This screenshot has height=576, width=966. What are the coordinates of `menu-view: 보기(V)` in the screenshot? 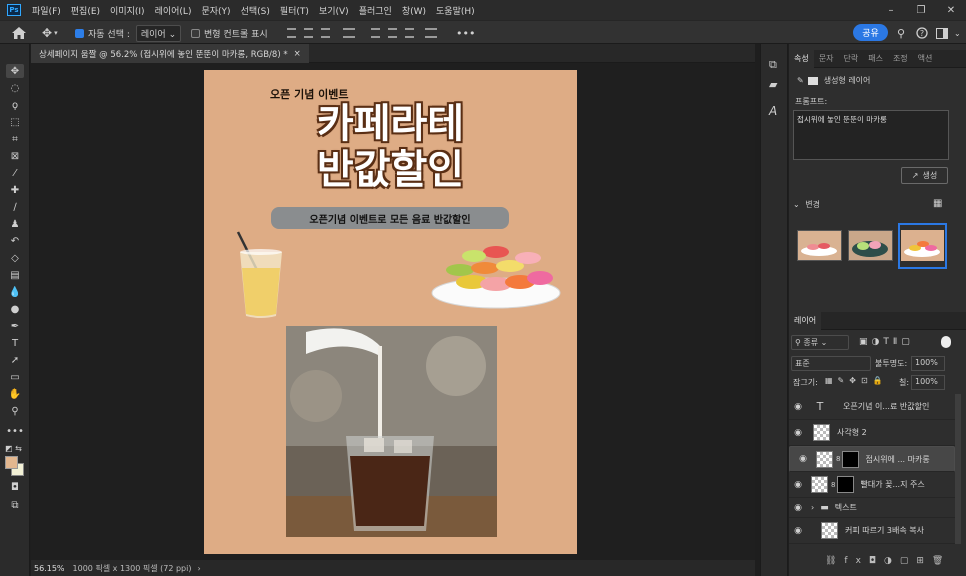 It's located at (334, 10).